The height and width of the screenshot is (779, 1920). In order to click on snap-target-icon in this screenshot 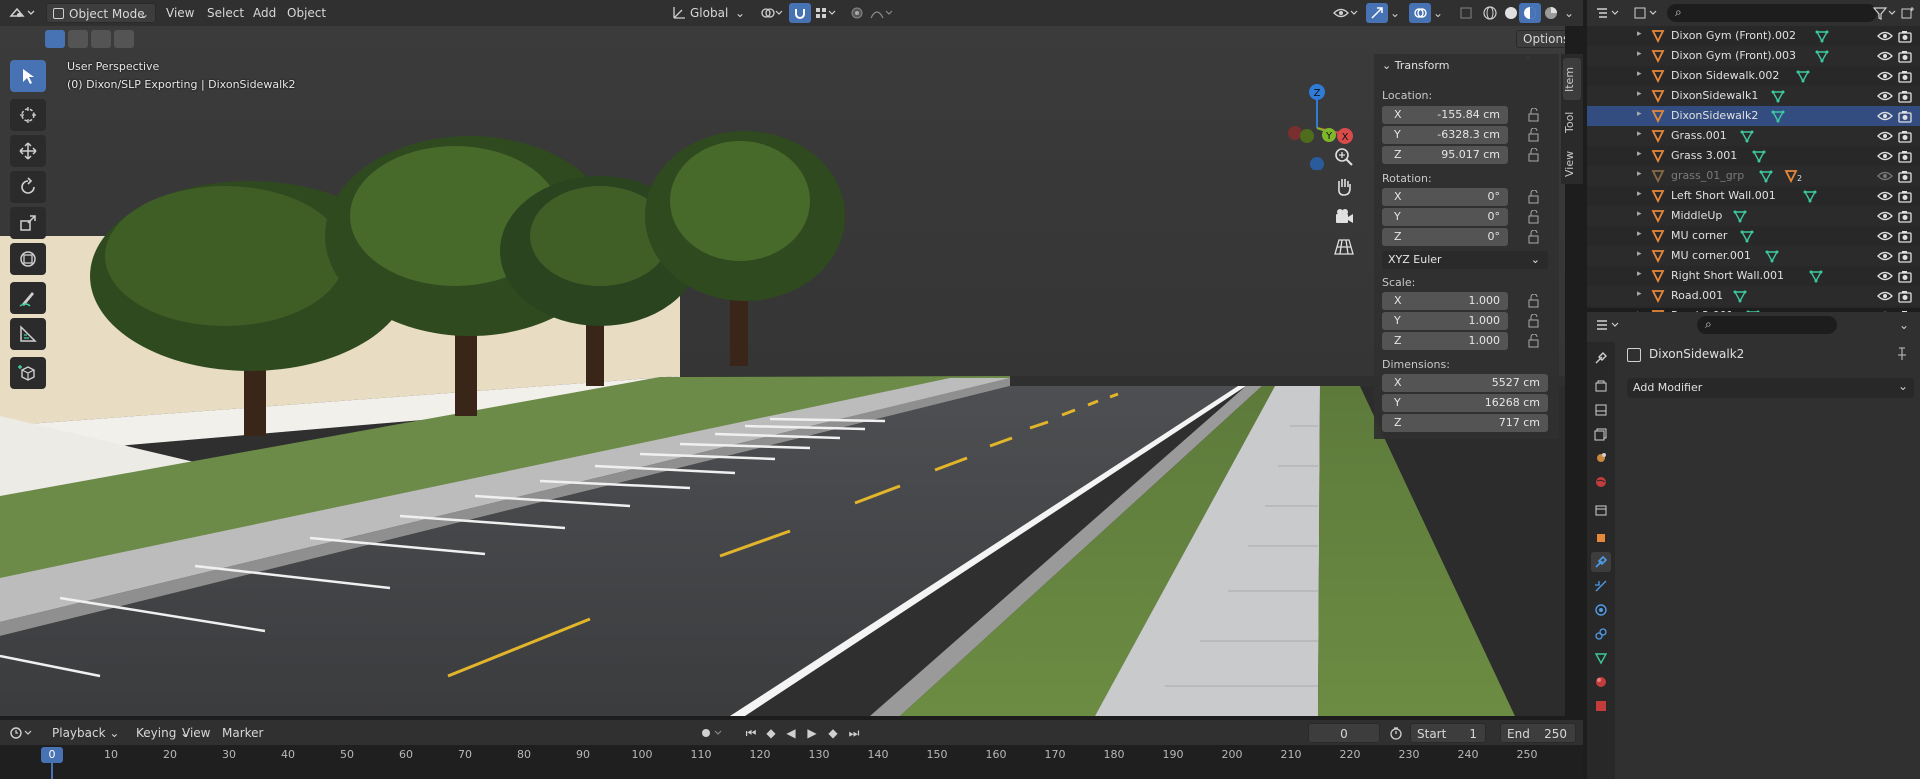, I will do `click(825, 13)`.